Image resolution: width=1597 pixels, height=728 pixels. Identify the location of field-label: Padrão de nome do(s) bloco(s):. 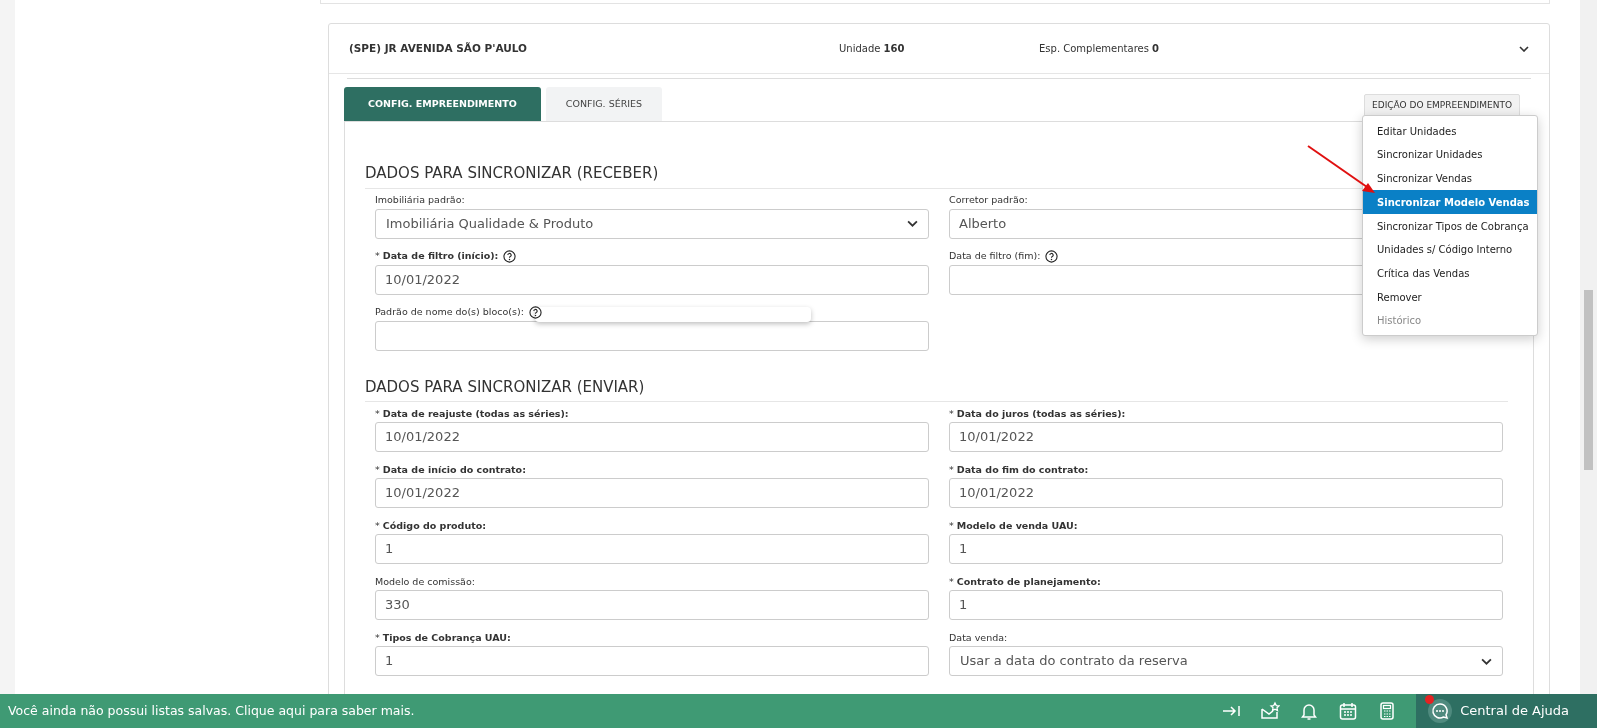
(449, 312).